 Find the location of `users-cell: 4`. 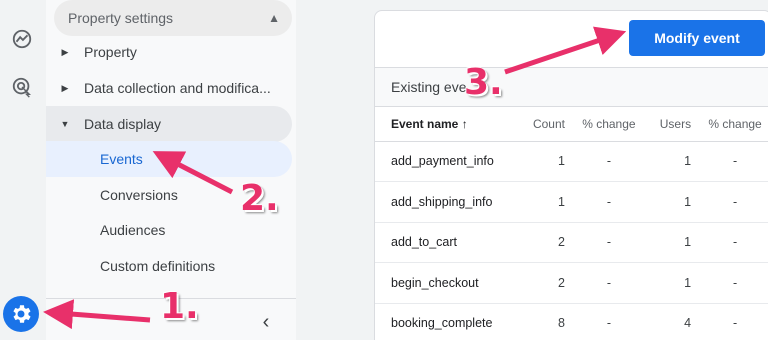

users-cell: 4 is located at coordinates (672, 321).